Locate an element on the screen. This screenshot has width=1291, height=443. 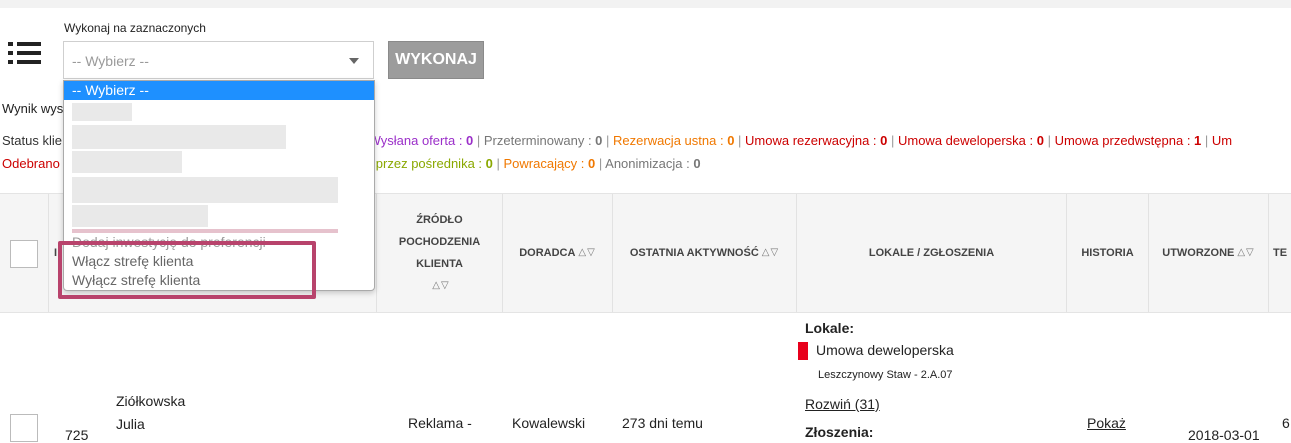
client-surname: Ziółkowska is located at coordinates (151, 401).